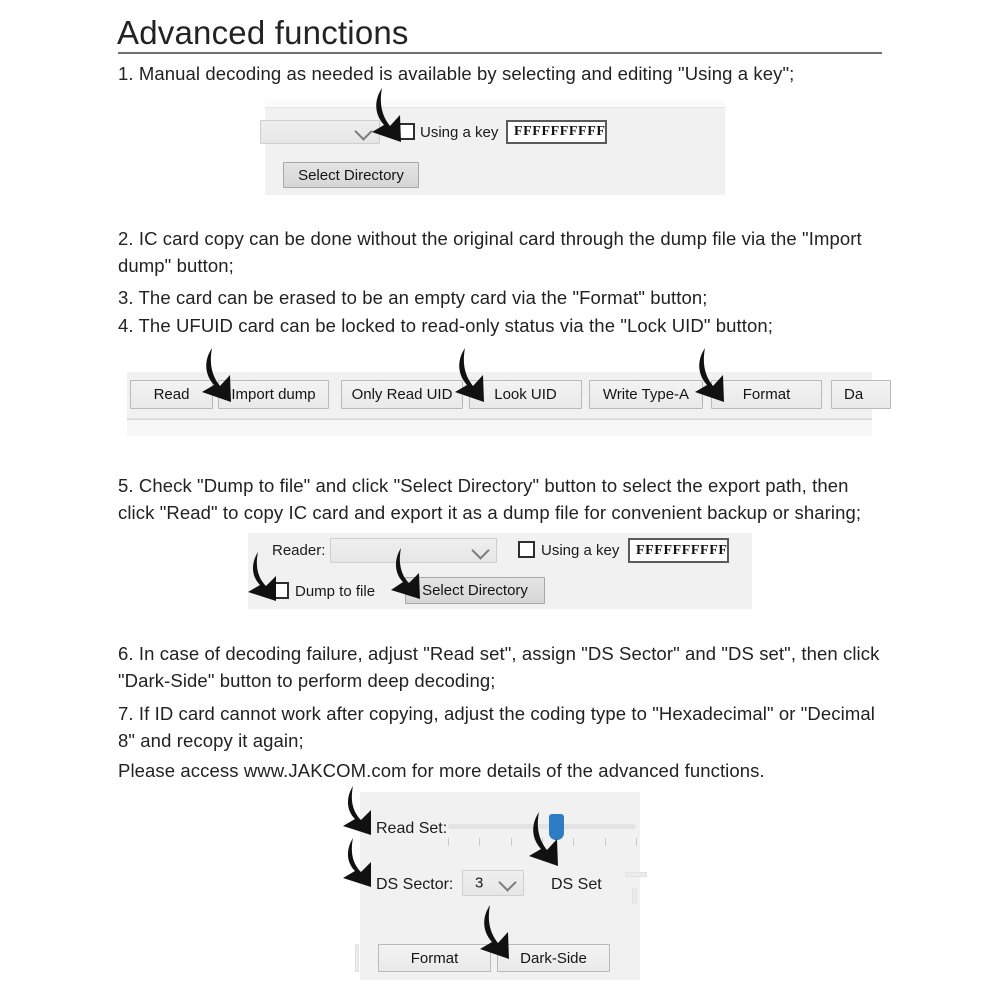 This screenshot has width=1000, height=1000. I want to click on toolbar-button-look-uid: Look UID, so click(525, 394).